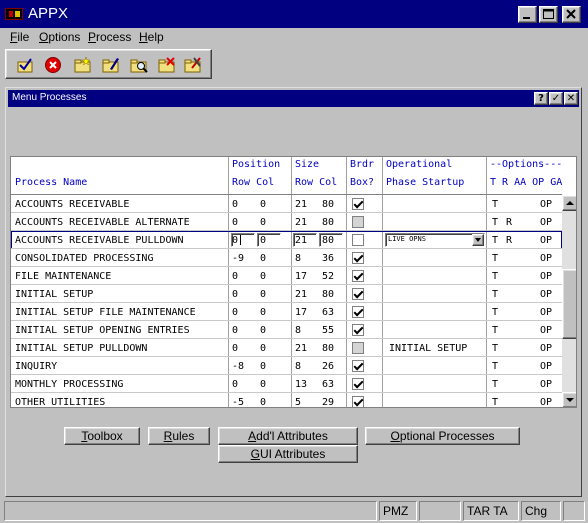  Describe the element at coordinates (139, 65) in the screenshot. I see `find-folder-icon` at that location.